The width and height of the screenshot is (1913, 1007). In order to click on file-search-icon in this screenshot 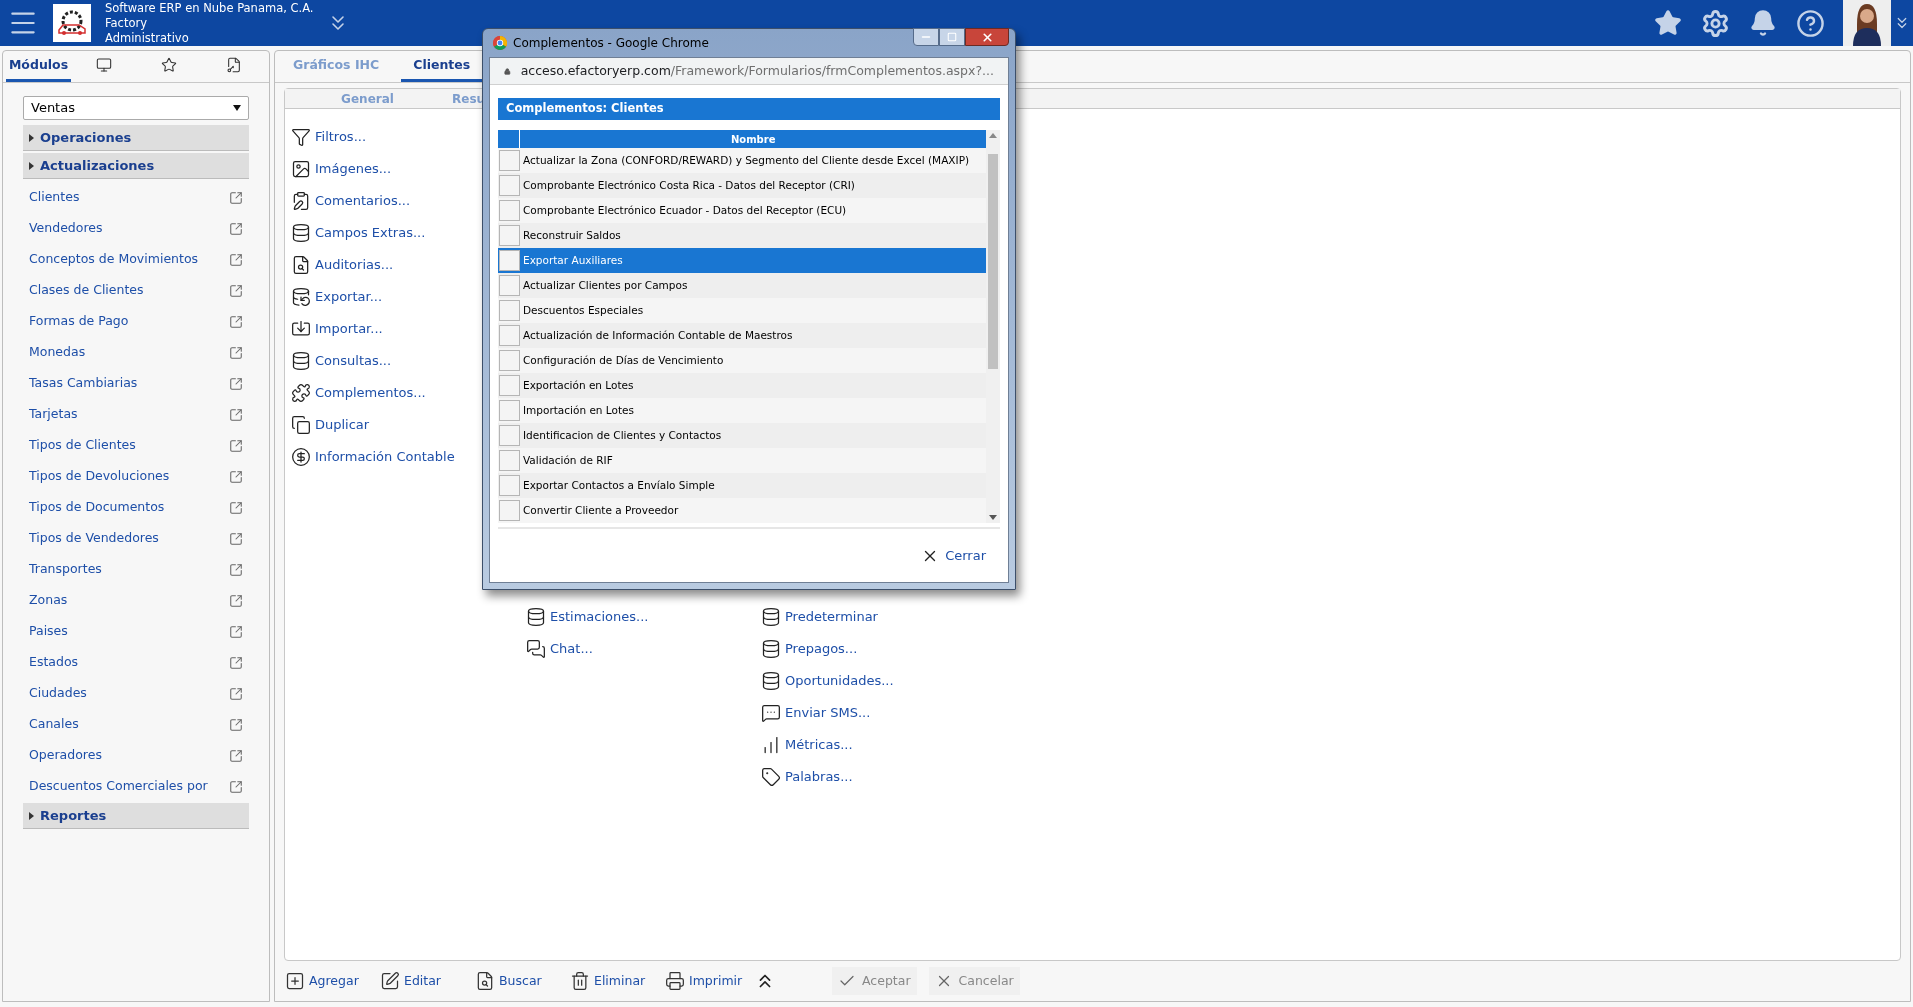, I will do `click(301, 265)`.